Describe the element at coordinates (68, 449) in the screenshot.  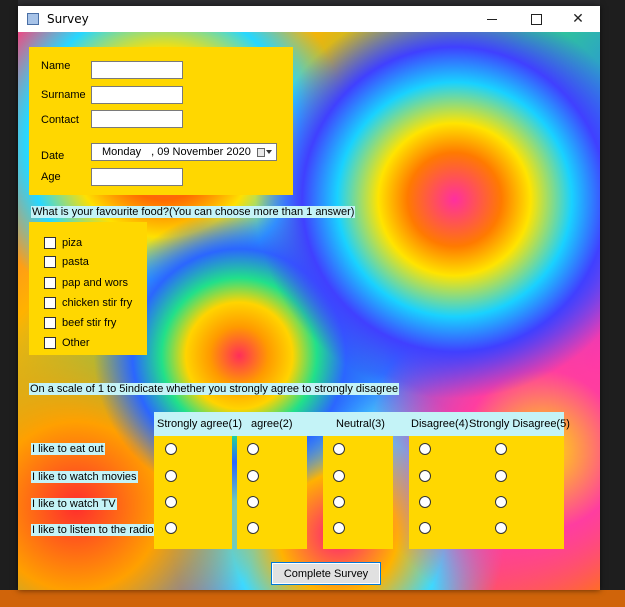
I see `statement-eat-out: I like to eat out` at that location.